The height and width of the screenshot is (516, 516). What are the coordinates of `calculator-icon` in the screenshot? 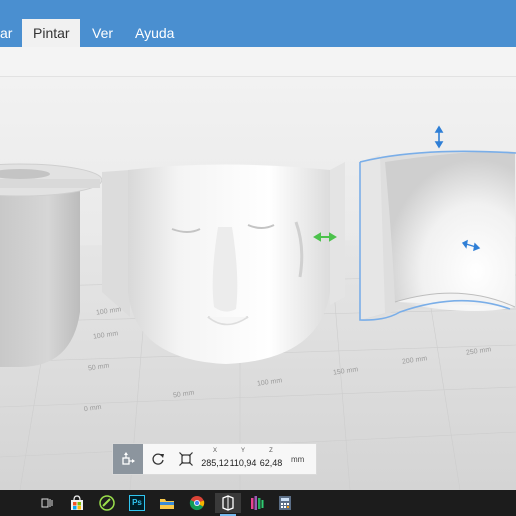 It's located at (285, 503).